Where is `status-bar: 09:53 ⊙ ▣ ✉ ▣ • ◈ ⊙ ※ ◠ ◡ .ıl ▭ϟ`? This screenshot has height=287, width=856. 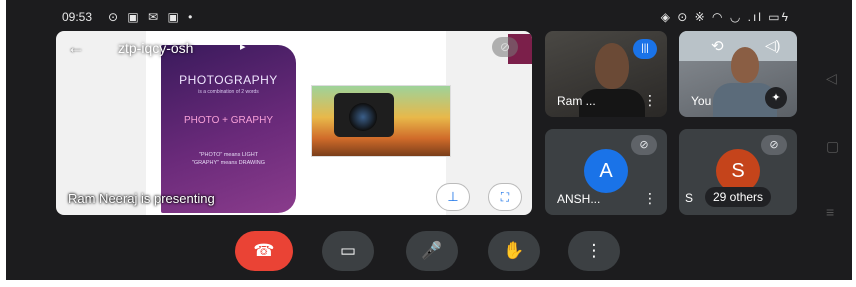
status-bar: 09:53 ⊙ ▣ ✉ ▣ • ◈ ⊙ ※ ◠ ◡ .ıl ▭ϟ is located at coordinates (430, 17).